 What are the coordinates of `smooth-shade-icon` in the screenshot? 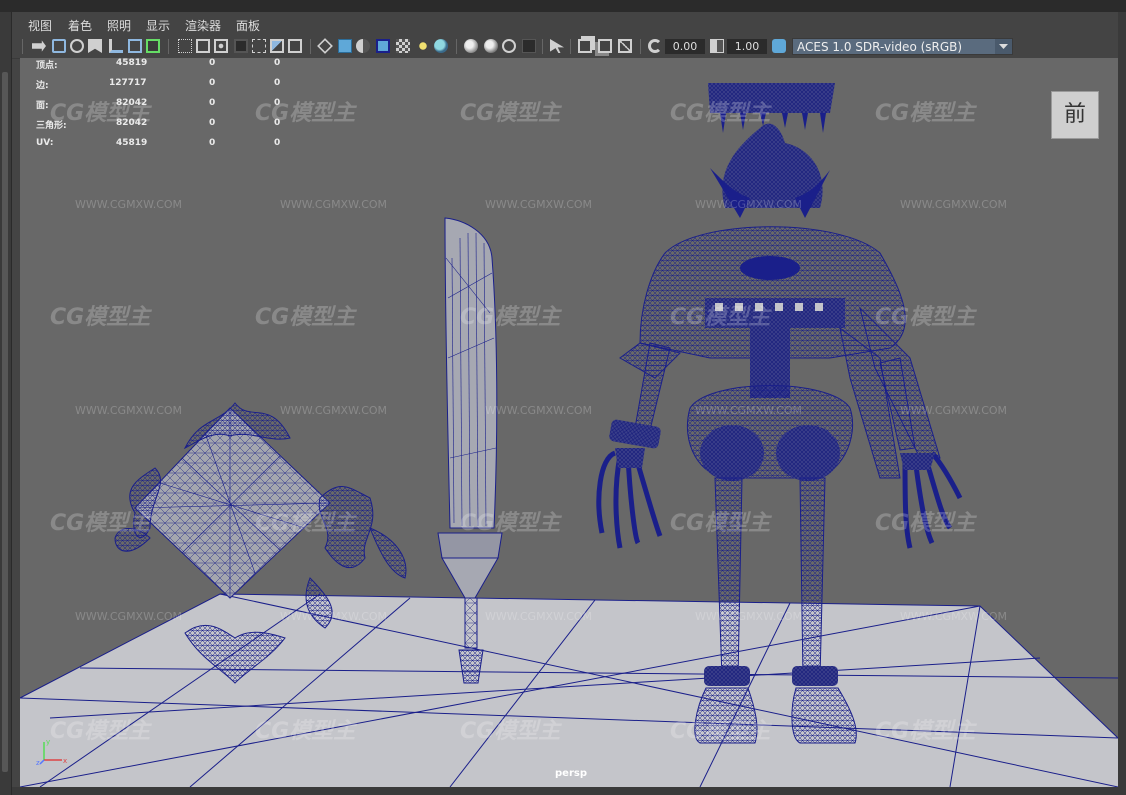 It's located at (345, 46).